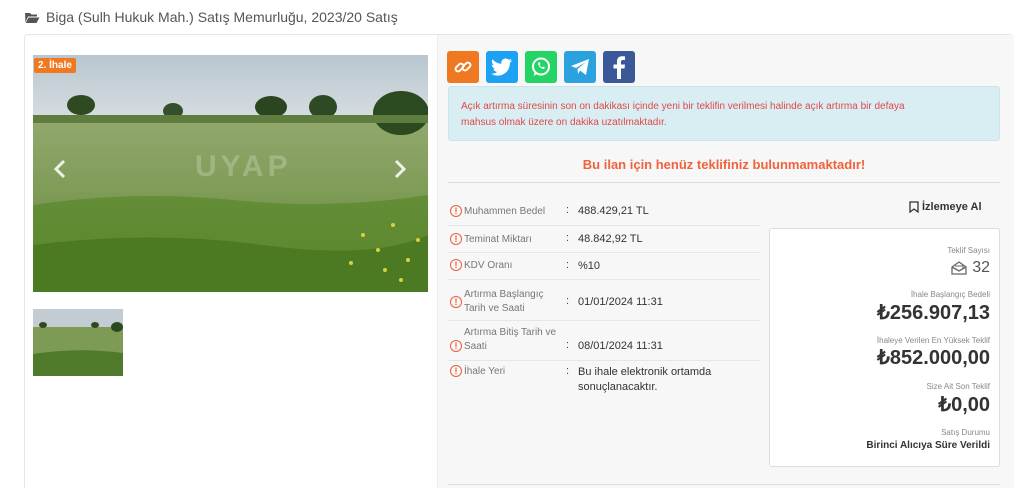 Image resolution: width=1024 pixels, height=488 pixels. I want to click on detail-label-line-1: Artırma Bitiş Tarih ve, so click(510, 332).